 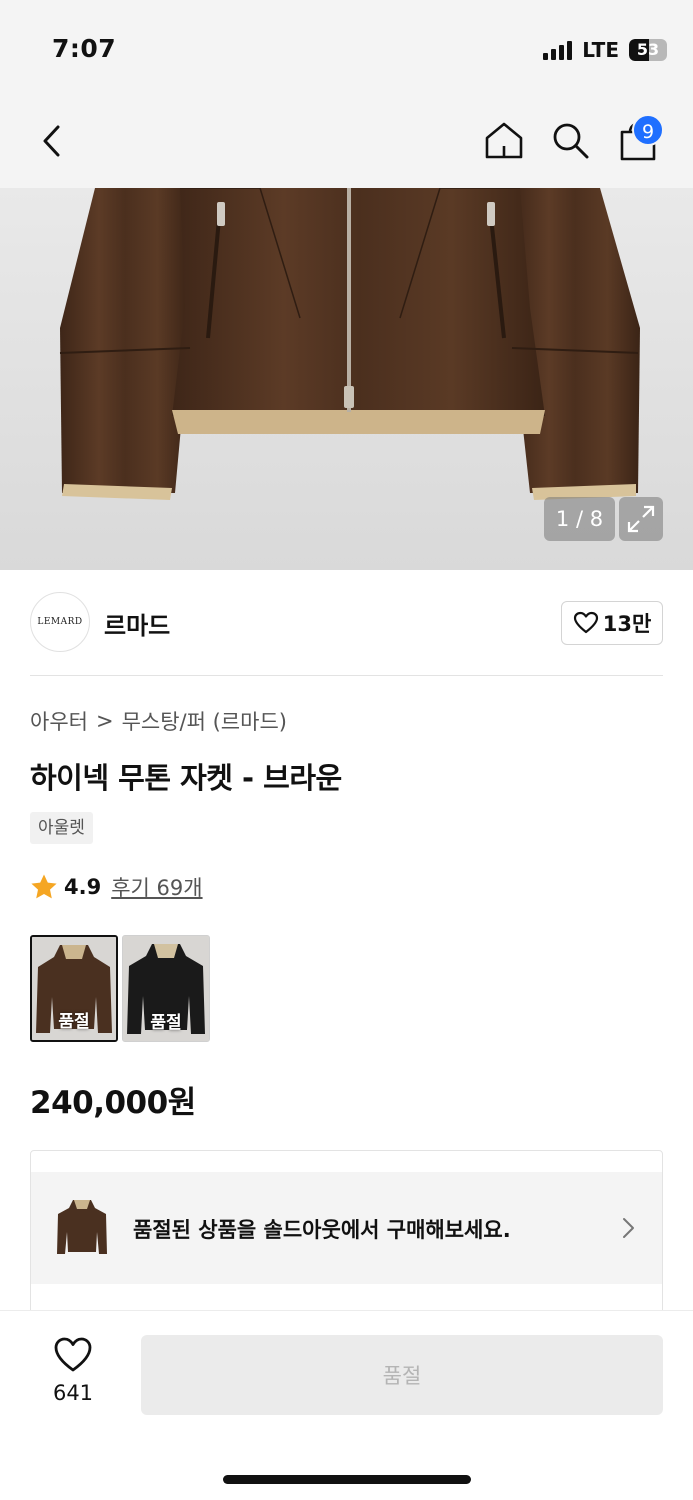 I want to click on bottom-action-bar: 641 품절, so click(x=346, y=1405).